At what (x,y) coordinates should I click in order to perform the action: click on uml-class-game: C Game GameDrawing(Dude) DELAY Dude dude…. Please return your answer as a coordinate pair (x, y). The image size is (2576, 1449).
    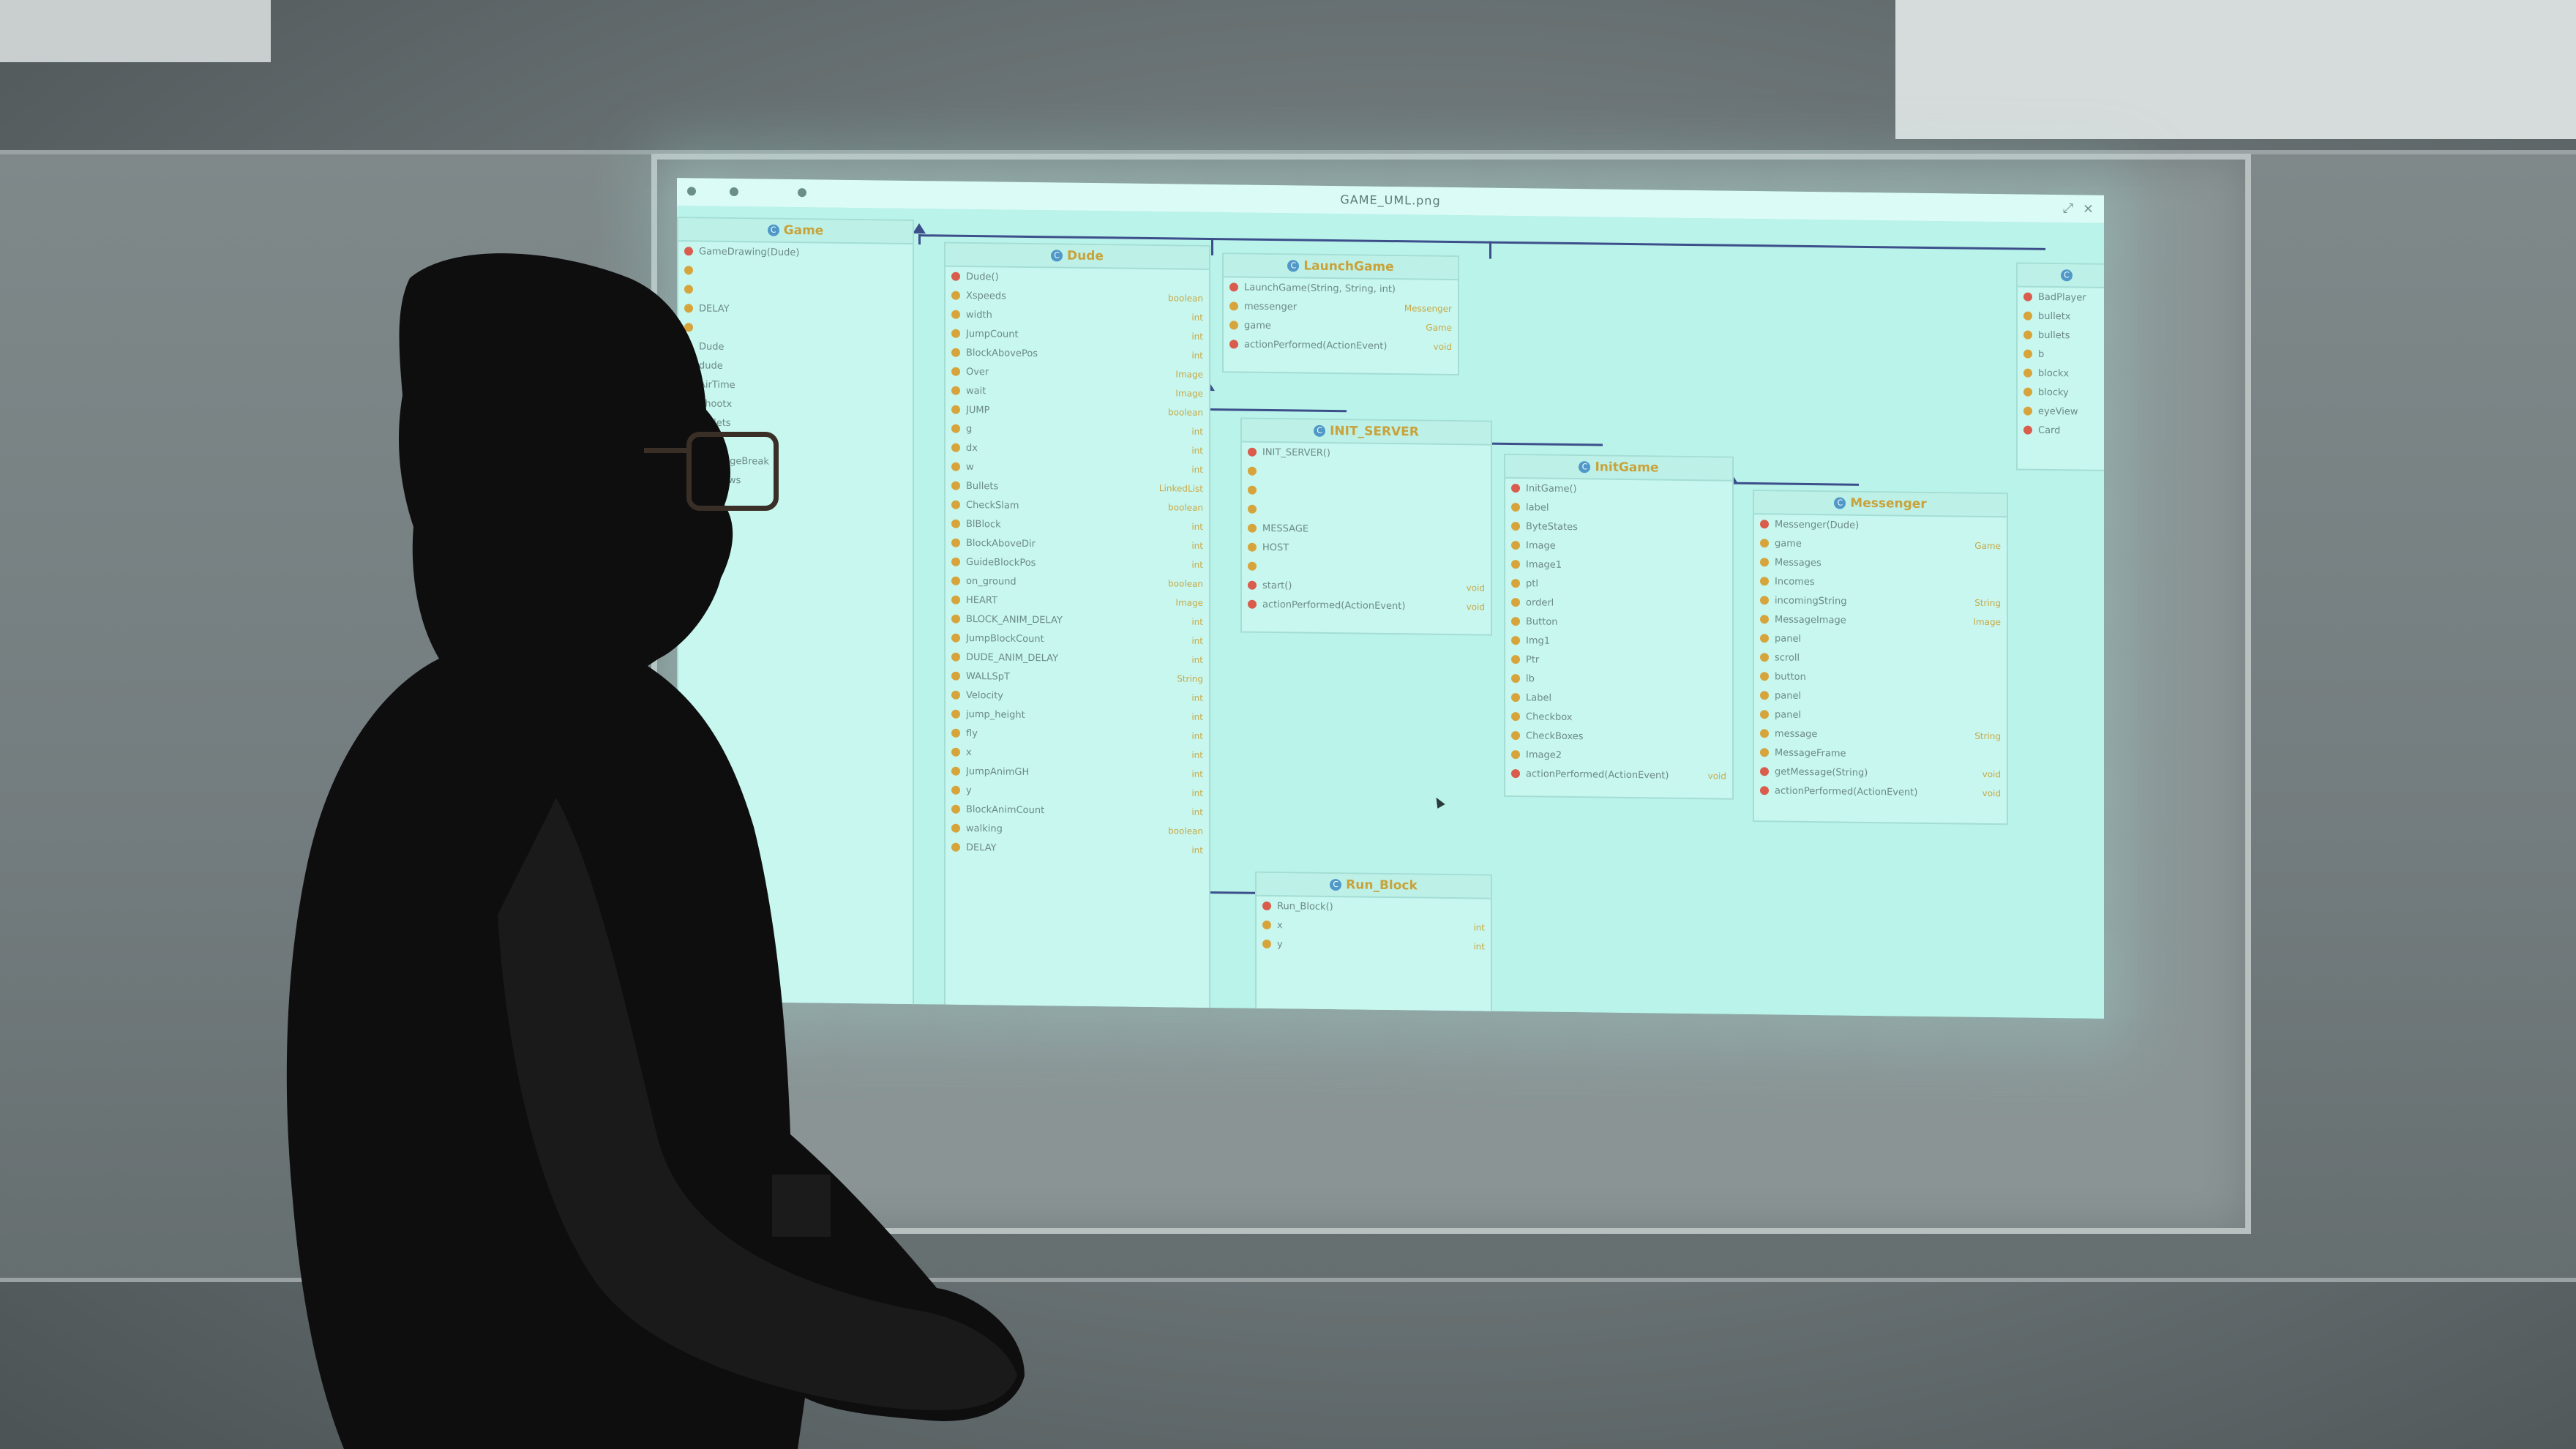
    Looking at the image, I should click on (795, 615).